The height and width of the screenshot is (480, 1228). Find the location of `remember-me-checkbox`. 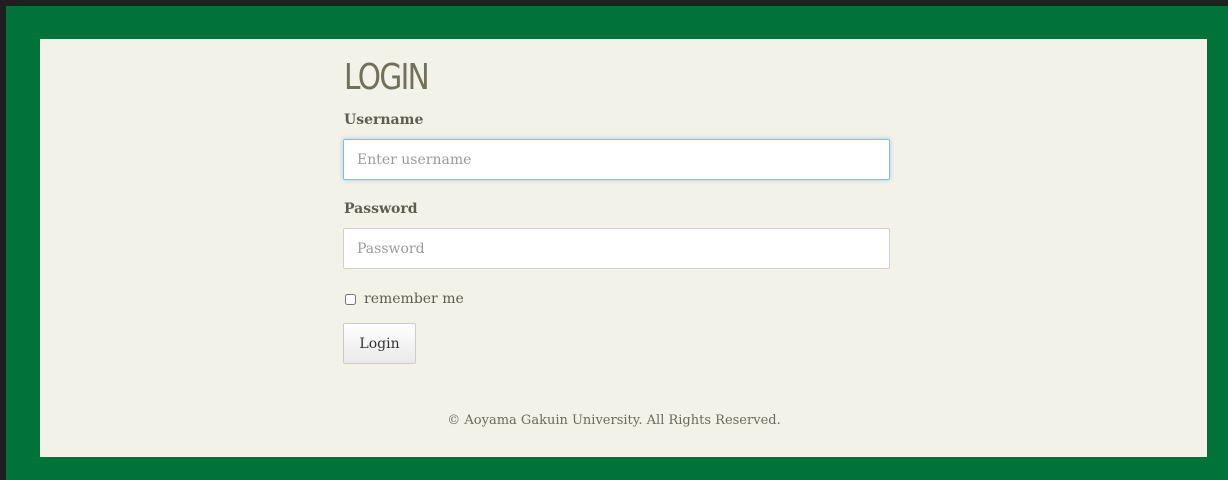

remember-me-checkbox is located at coordinates (350, 299).